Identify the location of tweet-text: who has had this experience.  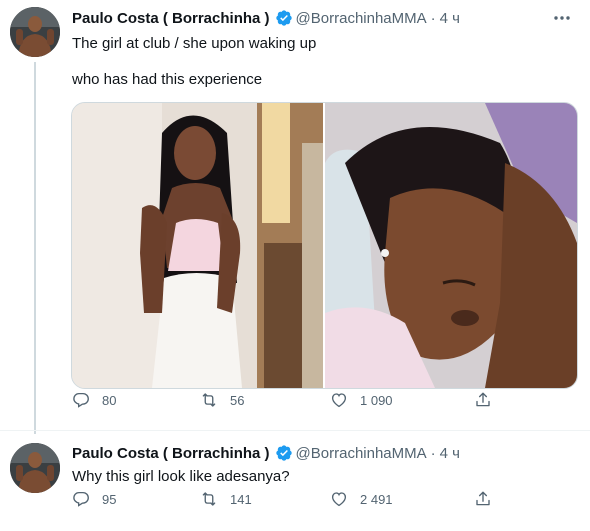
(167, 79).